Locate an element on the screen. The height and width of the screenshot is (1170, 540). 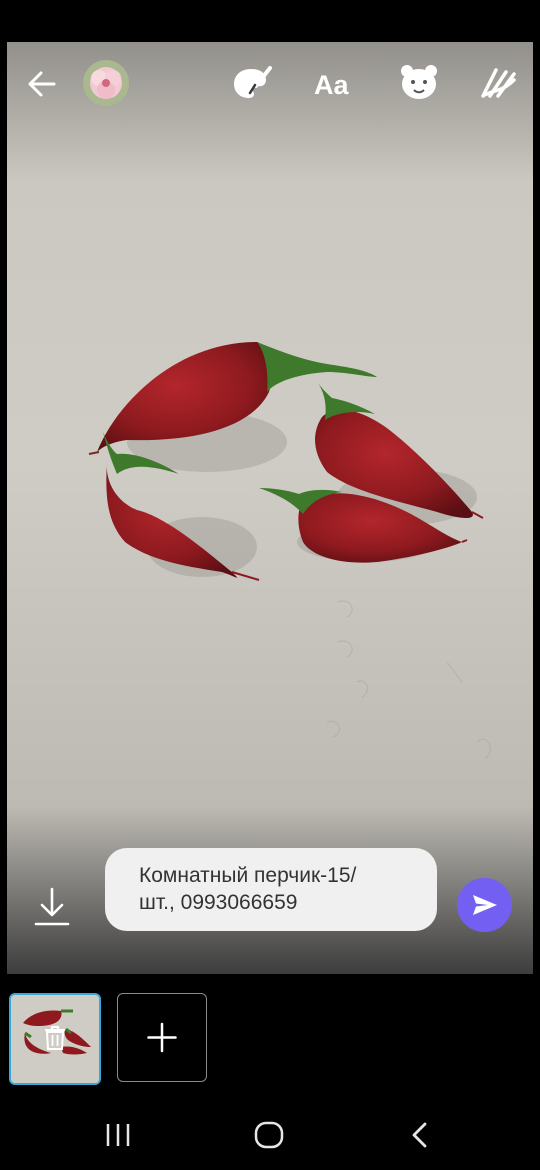
trash-icon is located at coordinates (55, 1038).